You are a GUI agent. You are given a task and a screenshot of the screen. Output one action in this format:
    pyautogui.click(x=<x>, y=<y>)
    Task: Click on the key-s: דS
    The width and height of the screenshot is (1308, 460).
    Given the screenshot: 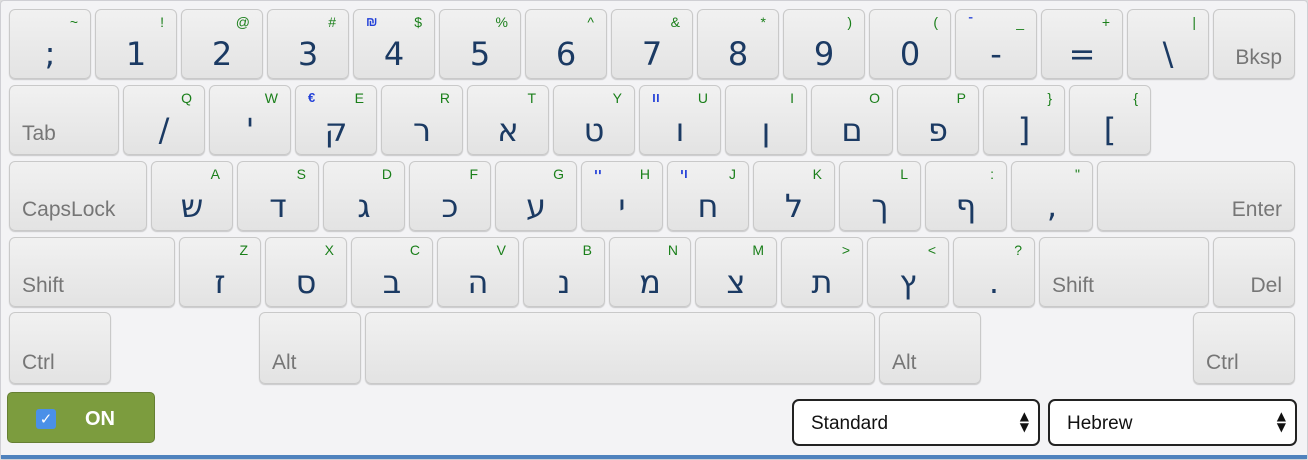 What is the action you would take?
    pyautogui.click(x=278, y=196)
    